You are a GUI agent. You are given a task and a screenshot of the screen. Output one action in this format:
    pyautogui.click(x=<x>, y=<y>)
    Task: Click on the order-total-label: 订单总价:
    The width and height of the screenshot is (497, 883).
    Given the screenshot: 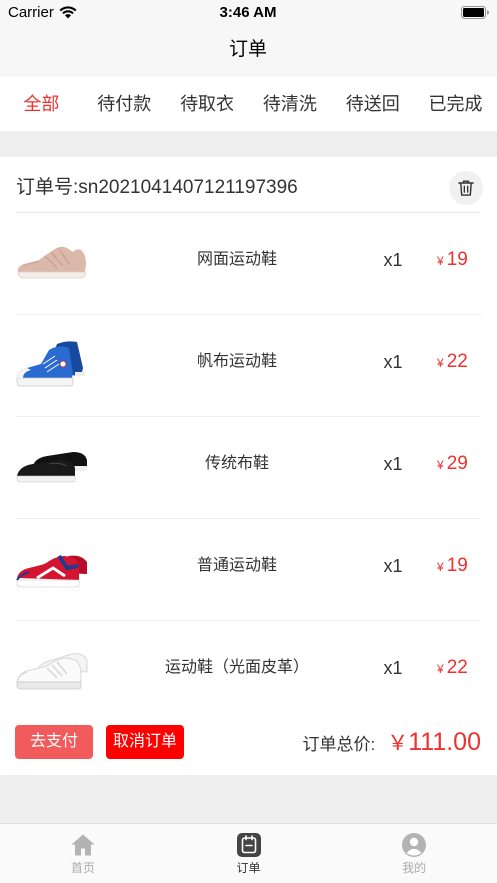 What is the action you would take?
    pyautogui.click(x=339, y=744)
    